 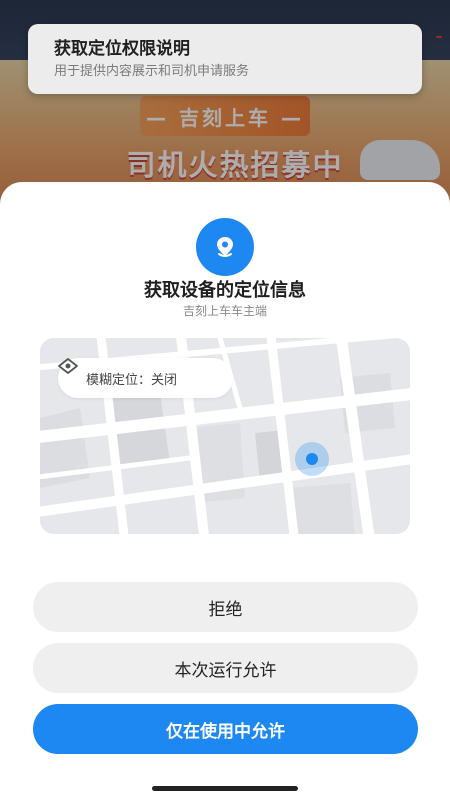 I want to click on notice-description: 用于提供内容展示和司机申请服务, so click(x=152, y=71).